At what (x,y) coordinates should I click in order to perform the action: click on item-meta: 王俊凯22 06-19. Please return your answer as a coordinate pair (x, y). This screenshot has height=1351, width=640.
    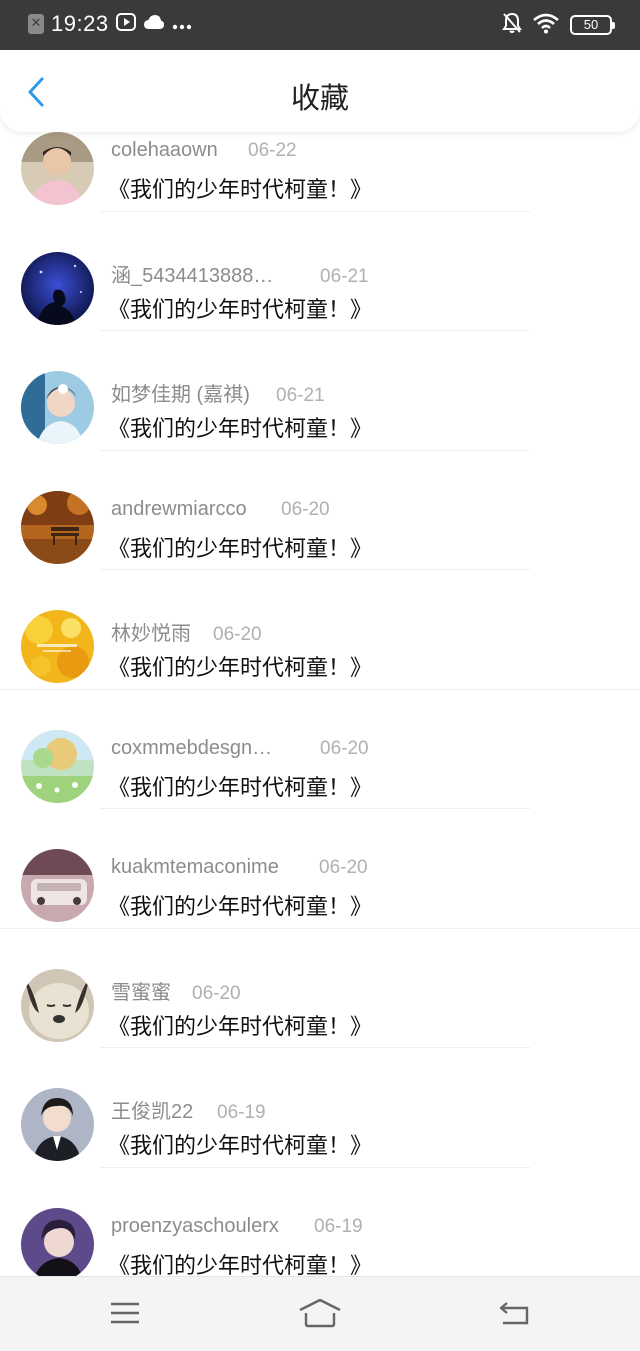
    Looking at the image, I should click on (188, 1109).